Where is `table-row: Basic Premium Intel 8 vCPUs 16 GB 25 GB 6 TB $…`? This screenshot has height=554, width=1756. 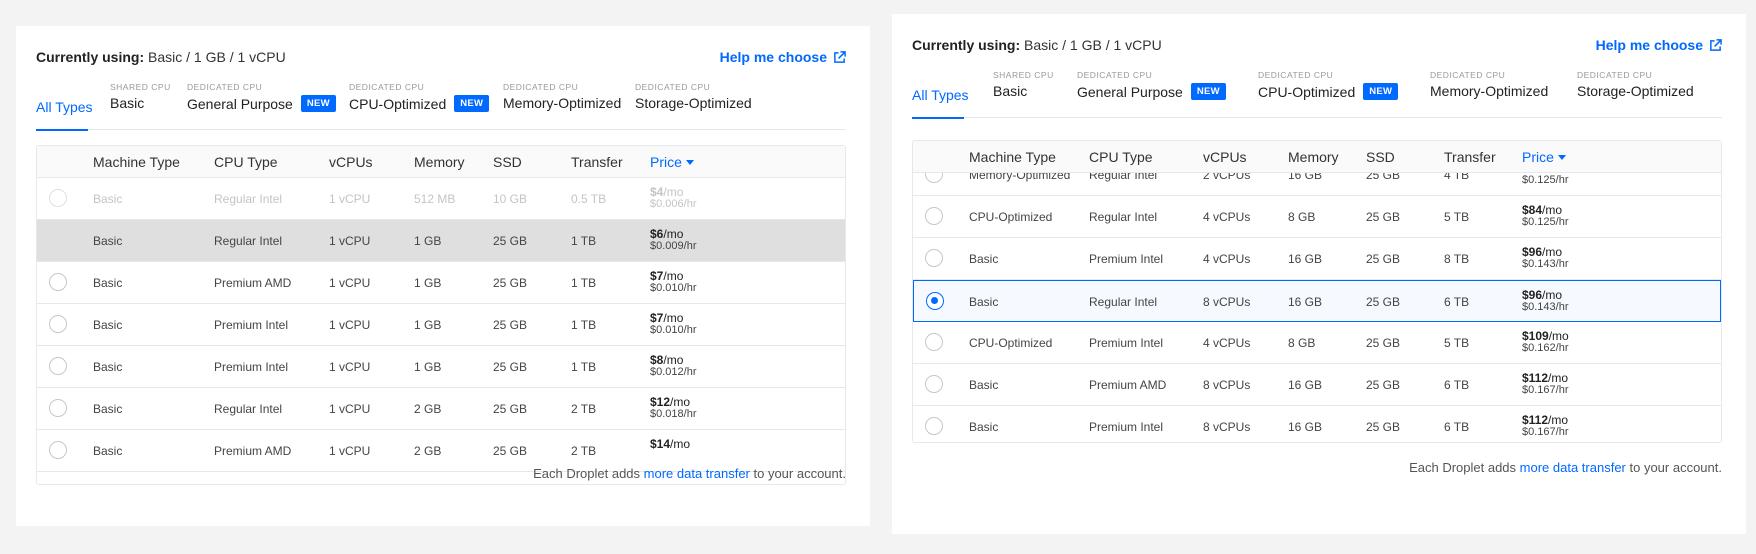
table-row: Basic Premium Intel 8 vCPUs 16 GB 25 GB 6 TB $… is located at coordinates (1317, 424).